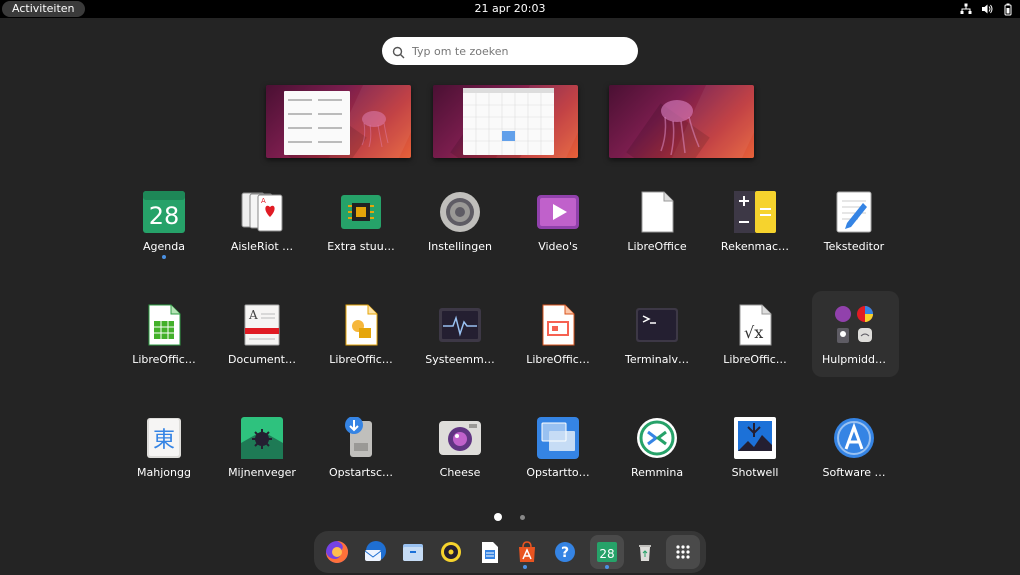  I want to click on svg-text: 東, so click(164, 440).